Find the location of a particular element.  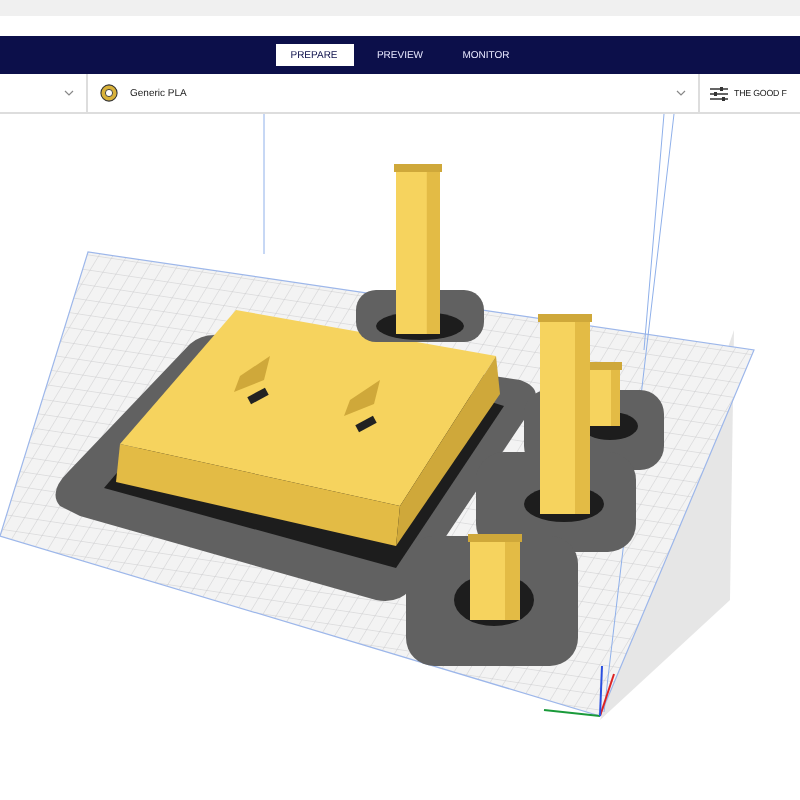

spool-icon is located at coordinates (109, 93).